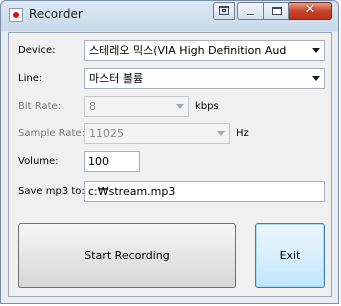 The image size is (341, 306). What do you see at coordinates (250, 11) in the screenshot?
I see `minimize-button` at bounding box center [250, 11].